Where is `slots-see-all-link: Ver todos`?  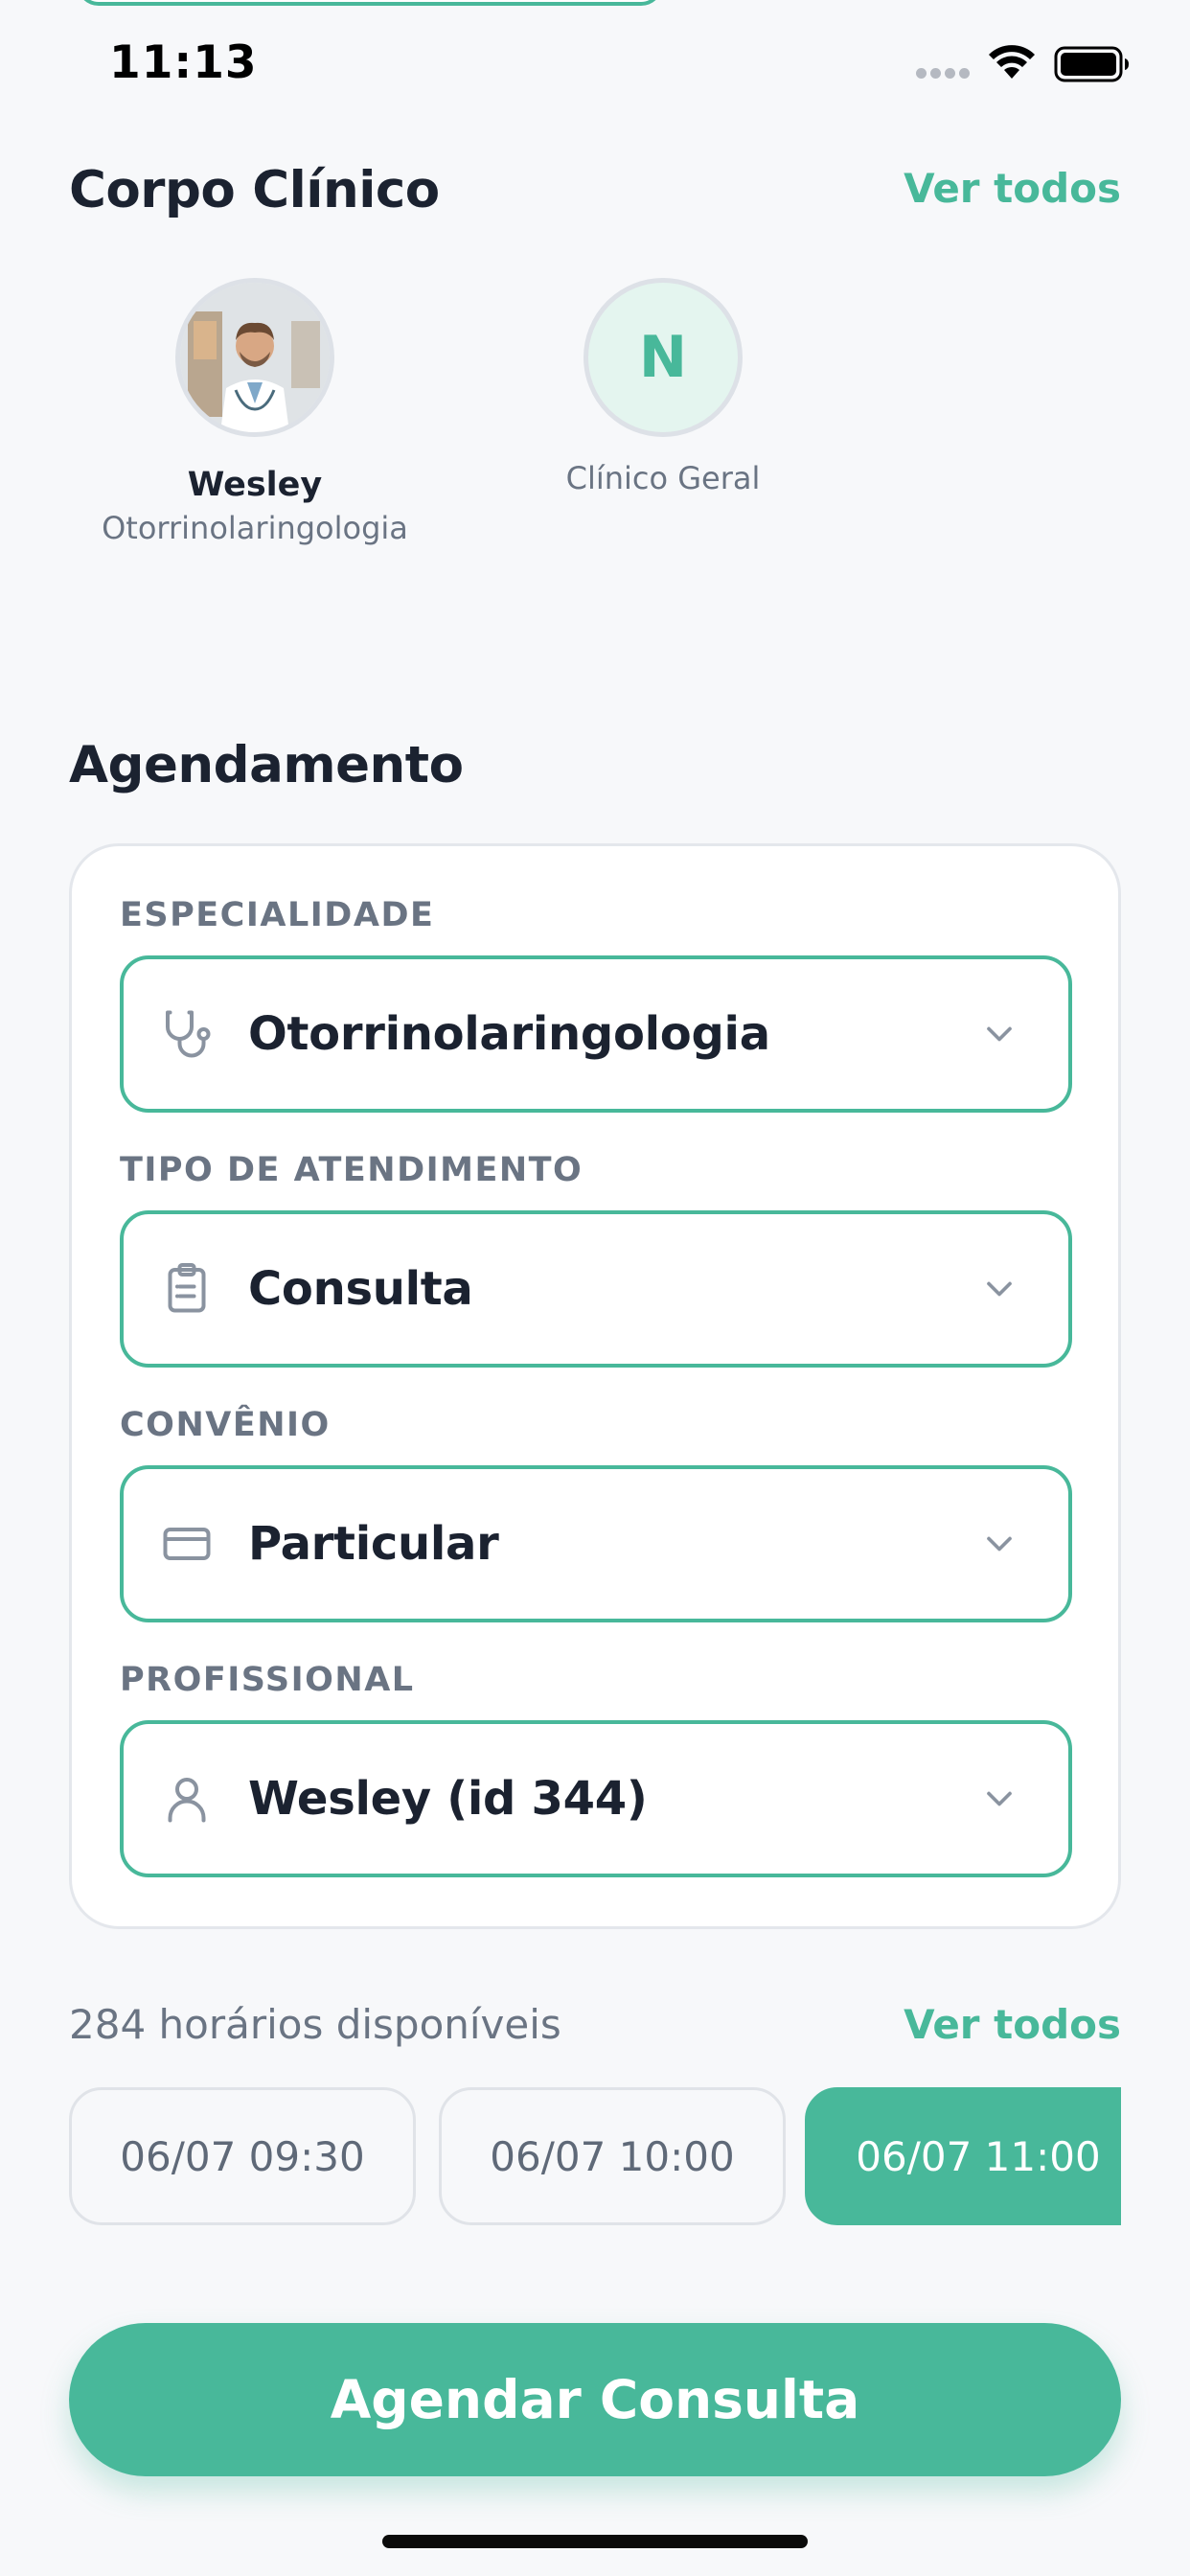
slots-see-all-link: Ver todos is located at coordinates (1013, 2024).